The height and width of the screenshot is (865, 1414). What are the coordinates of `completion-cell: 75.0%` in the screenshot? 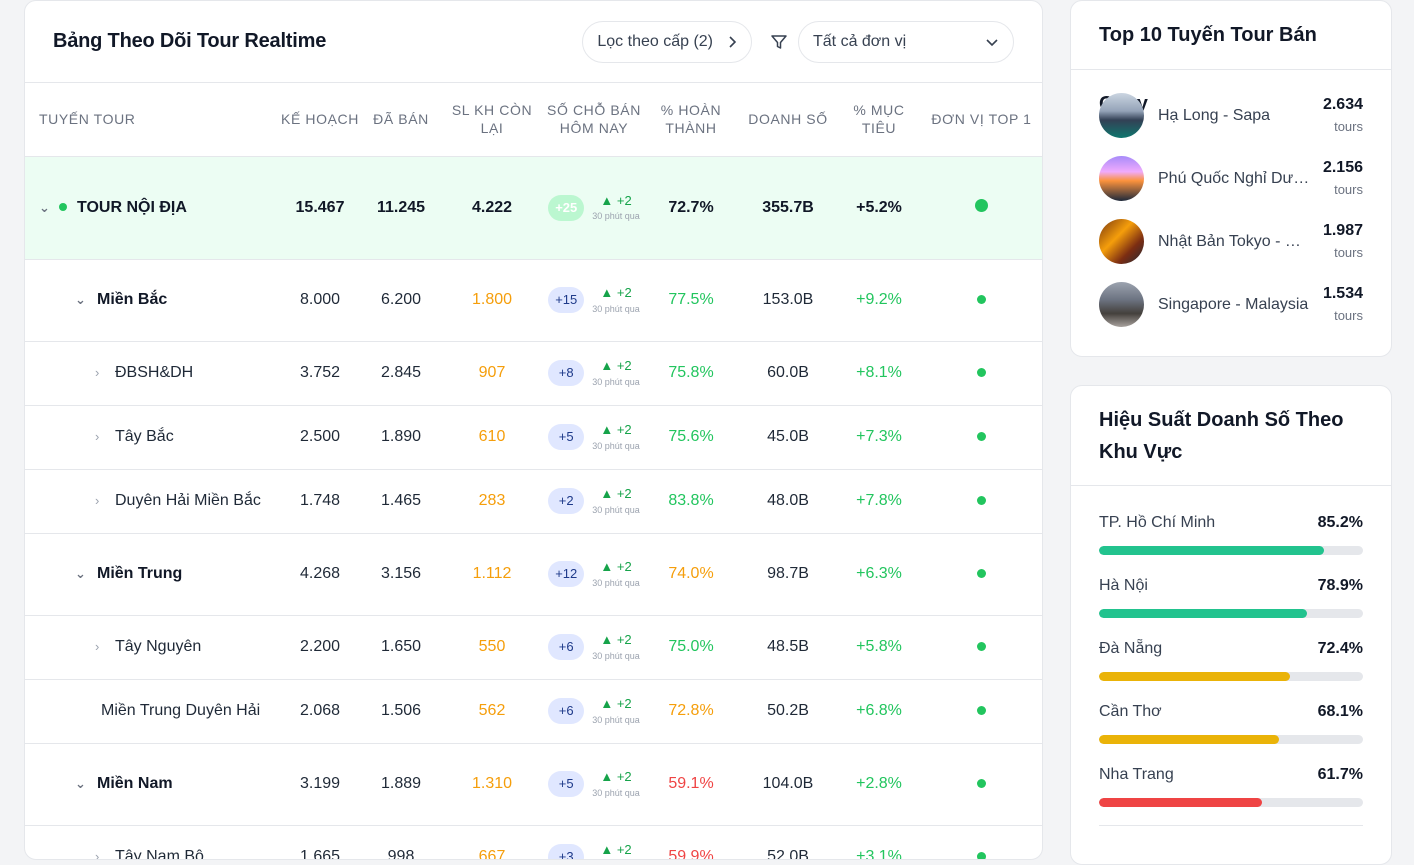 It's located at (691, 647).